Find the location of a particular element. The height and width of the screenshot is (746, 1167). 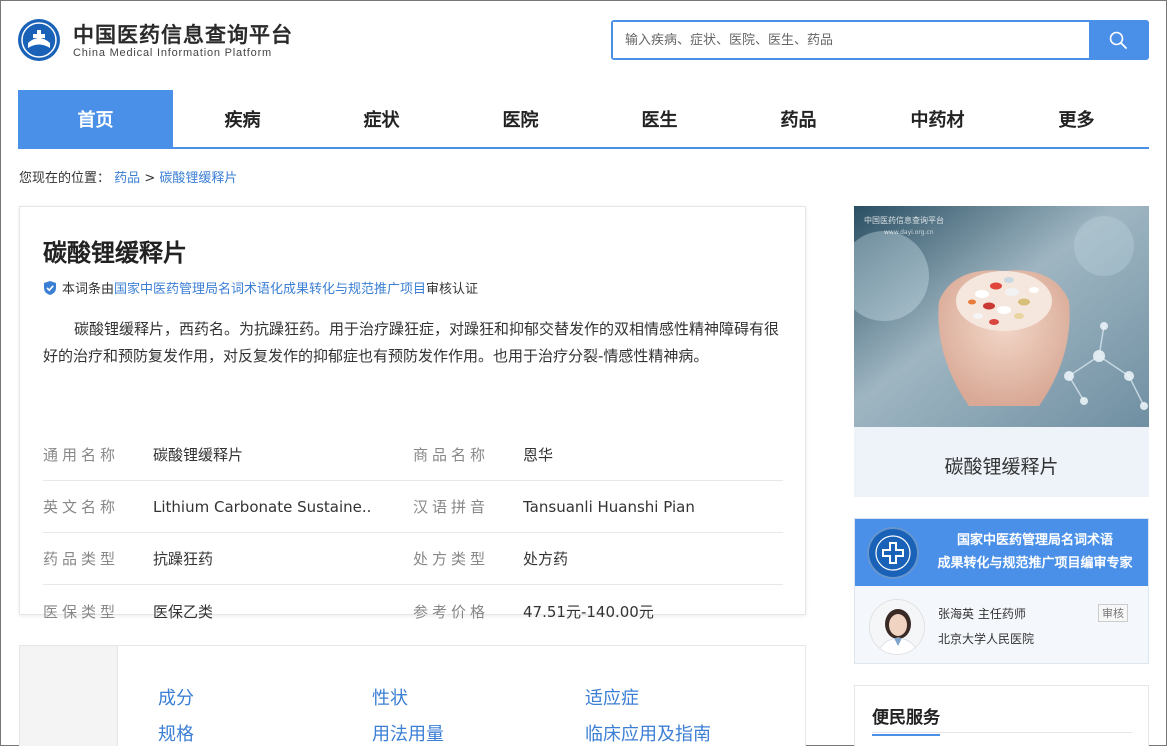

expert-name: 张海英 主任药师 is located at coordinates (982, 613).